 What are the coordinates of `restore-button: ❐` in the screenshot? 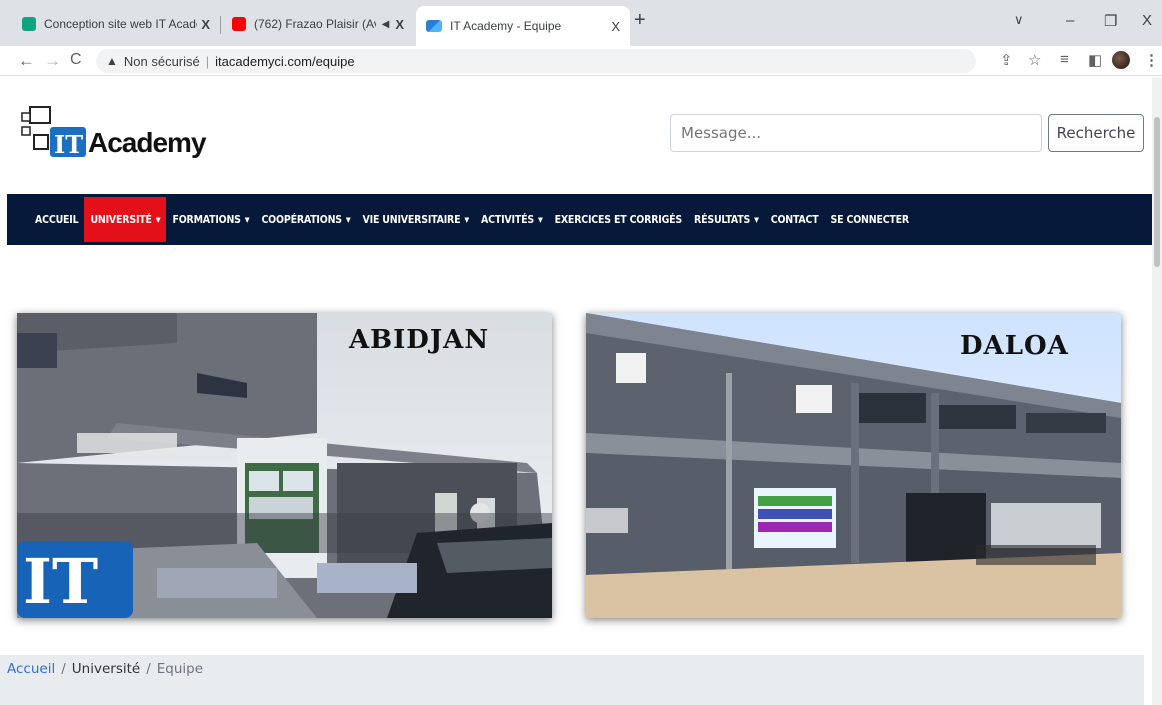 It's located at (1110, 21).